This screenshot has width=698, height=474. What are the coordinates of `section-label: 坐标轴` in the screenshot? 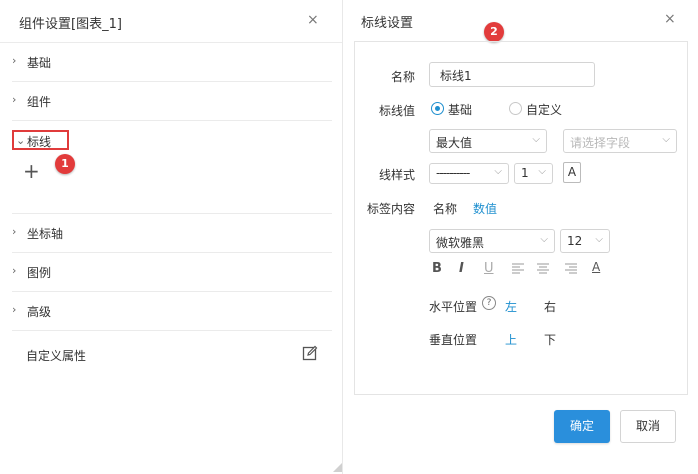 It's located at (45, 234).